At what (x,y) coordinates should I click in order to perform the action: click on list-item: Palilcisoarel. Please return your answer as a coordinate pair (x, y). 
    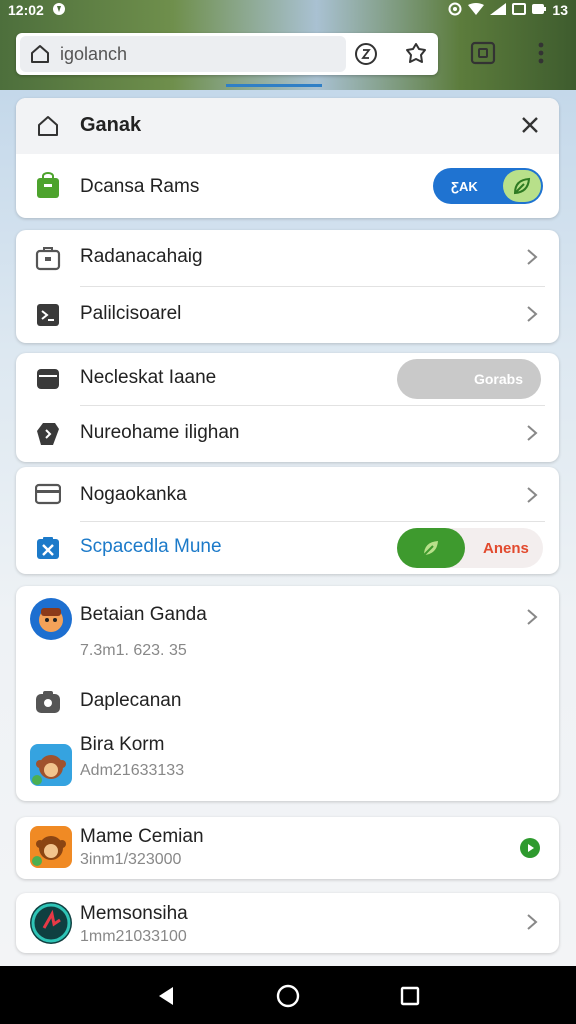
    Looking at the image, I should click on (287, 315).